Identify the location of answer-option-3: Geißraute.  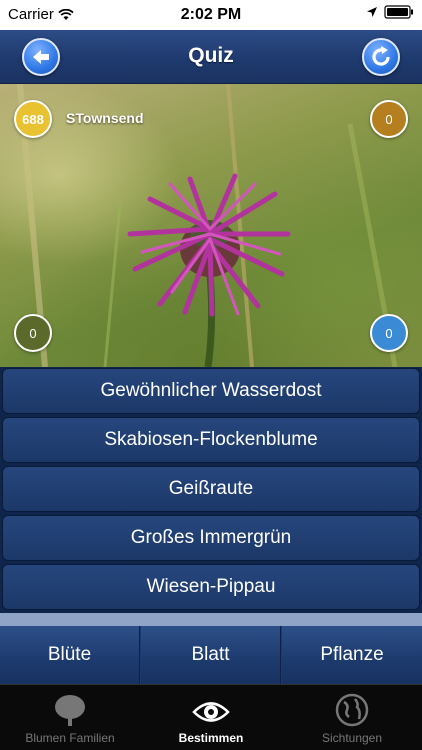
(211, 489).